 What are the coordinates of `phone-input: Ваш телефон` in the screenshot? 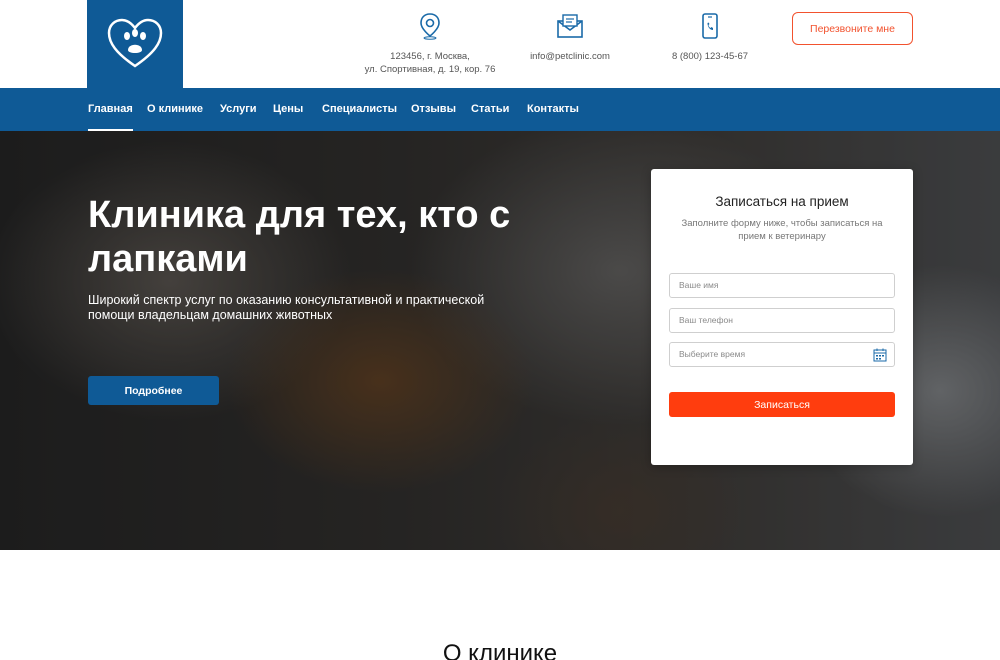 It's located at (782, 320).